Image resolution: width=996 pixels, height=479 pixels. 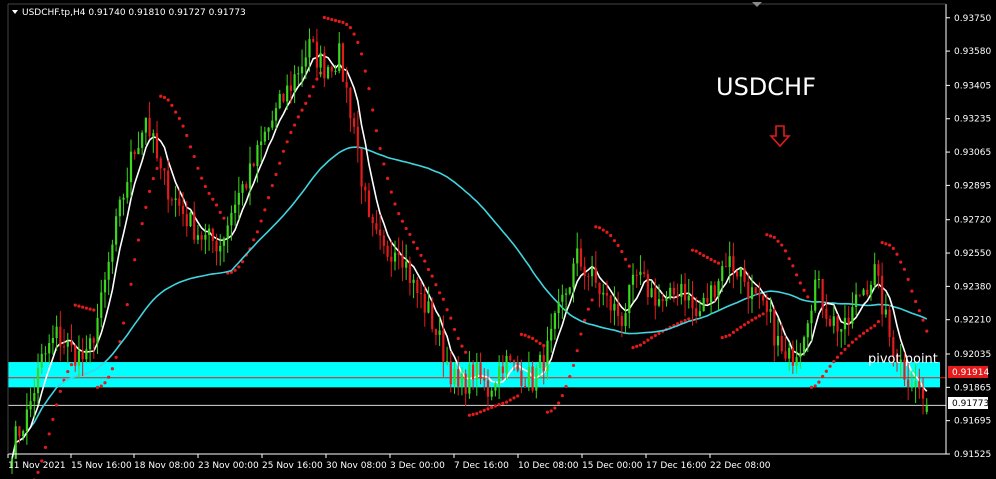 I want to click on candle, so click(x=343, y=62).